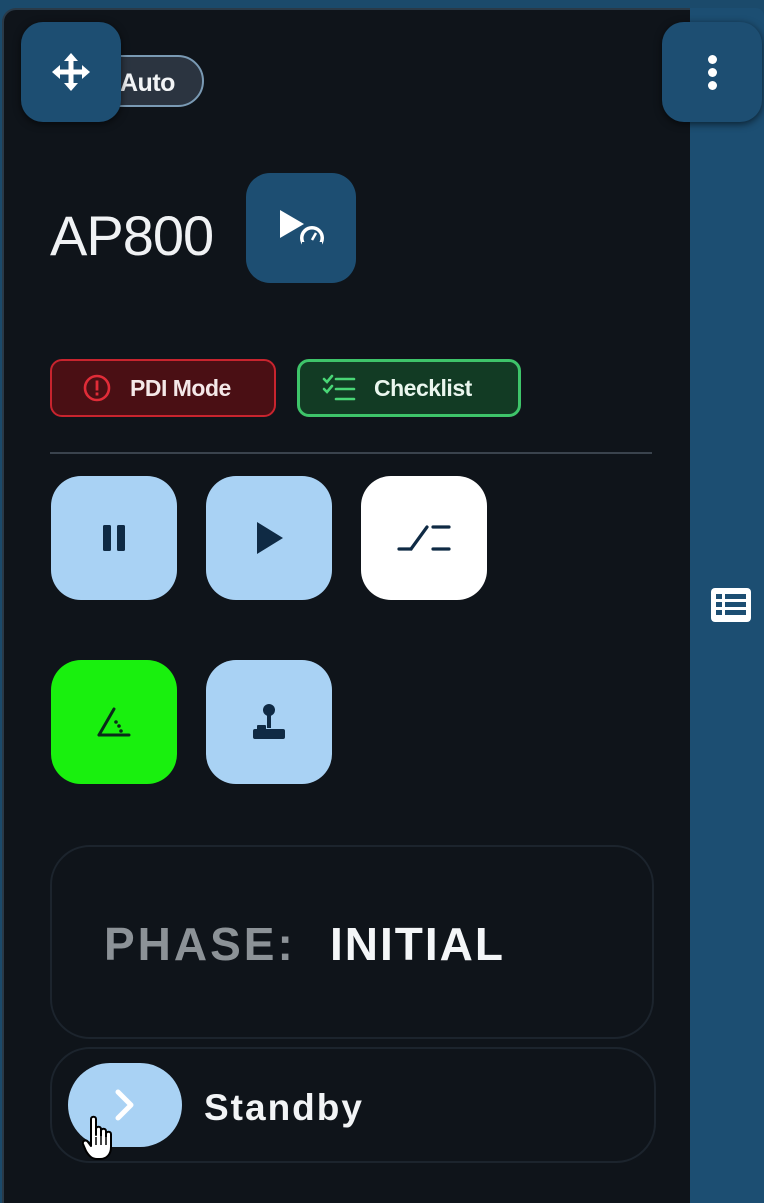  What do you see at coordinates (351, 453) in the screenshot?
I see `section-divider` at bounding box center [351, 453].